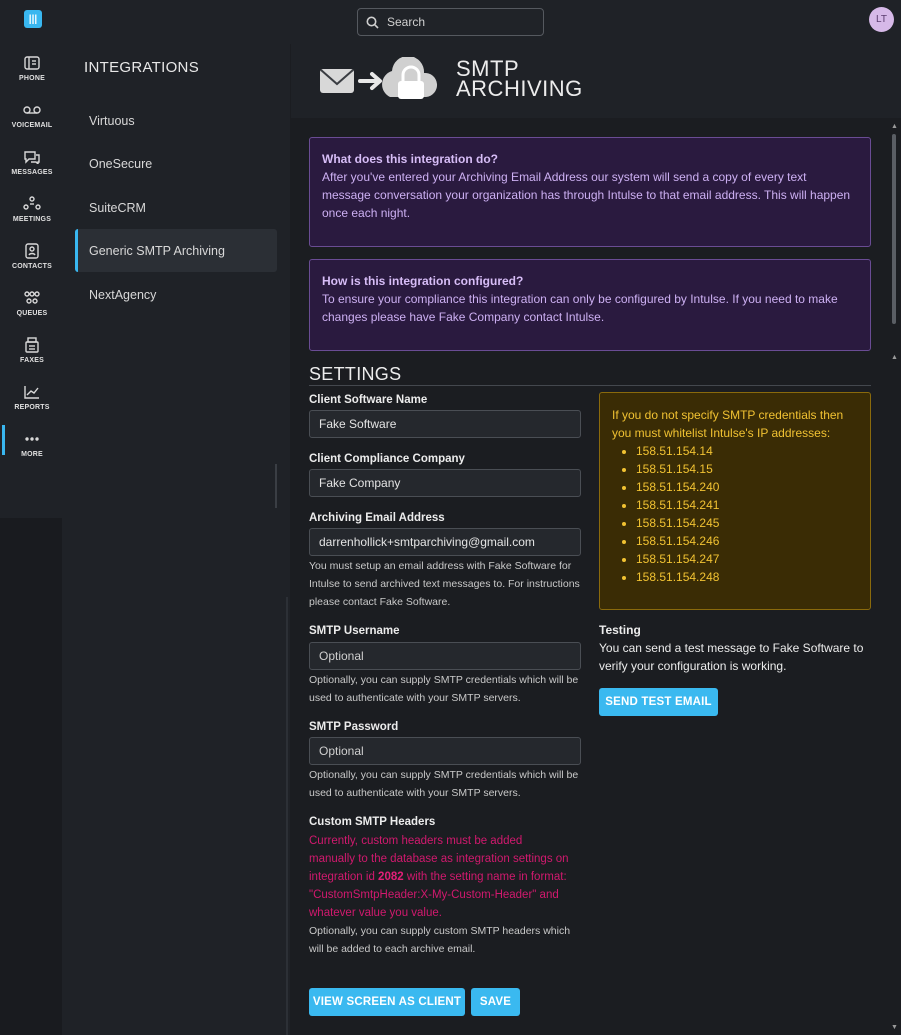 The image size is (901, 1035). What do you see at coordinates (287, 816) in the screenshot?
I see `panel-divider` at bounding box center [287, 816].